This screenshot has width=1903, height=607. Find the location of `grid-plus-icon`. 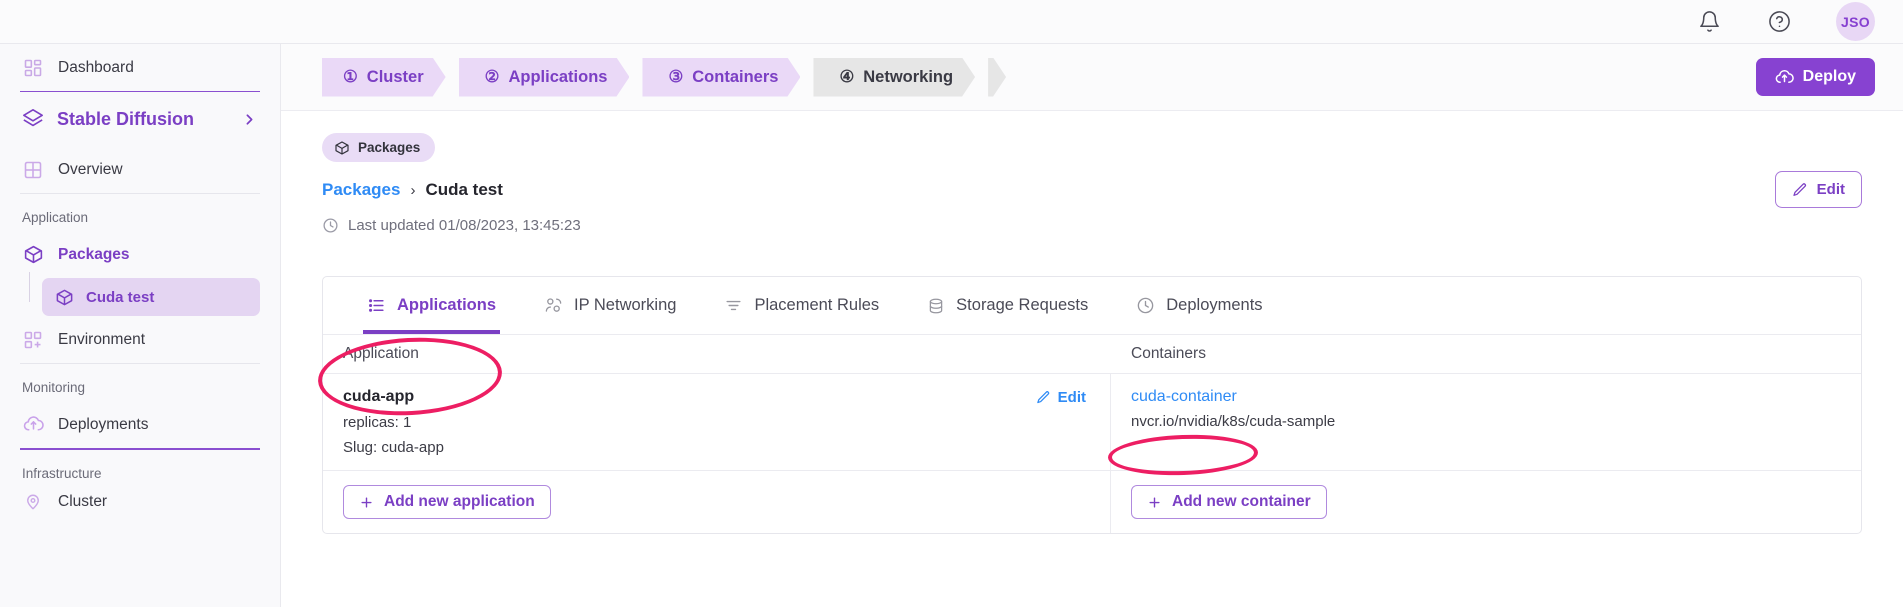

grid-plus-icon is located at coordinates (33, 340).